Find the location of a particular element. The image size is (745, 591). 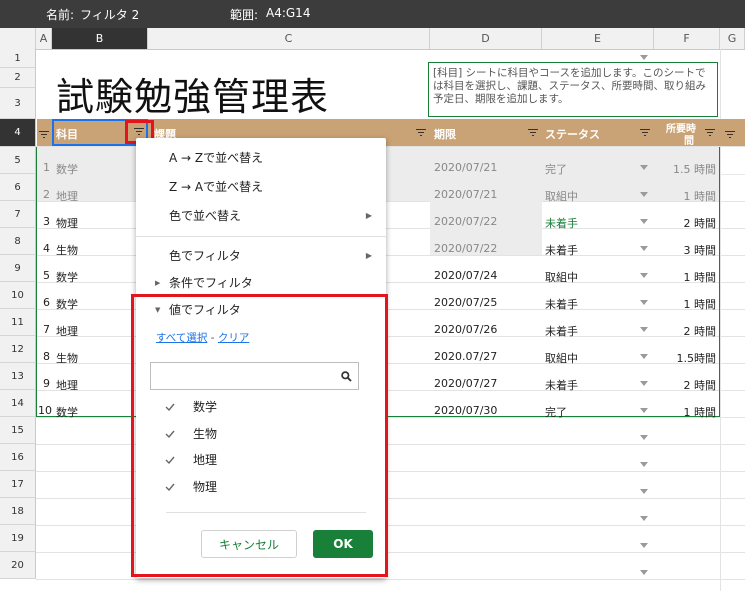

cell-subject: 物理 is located at coordinates (67, 223).